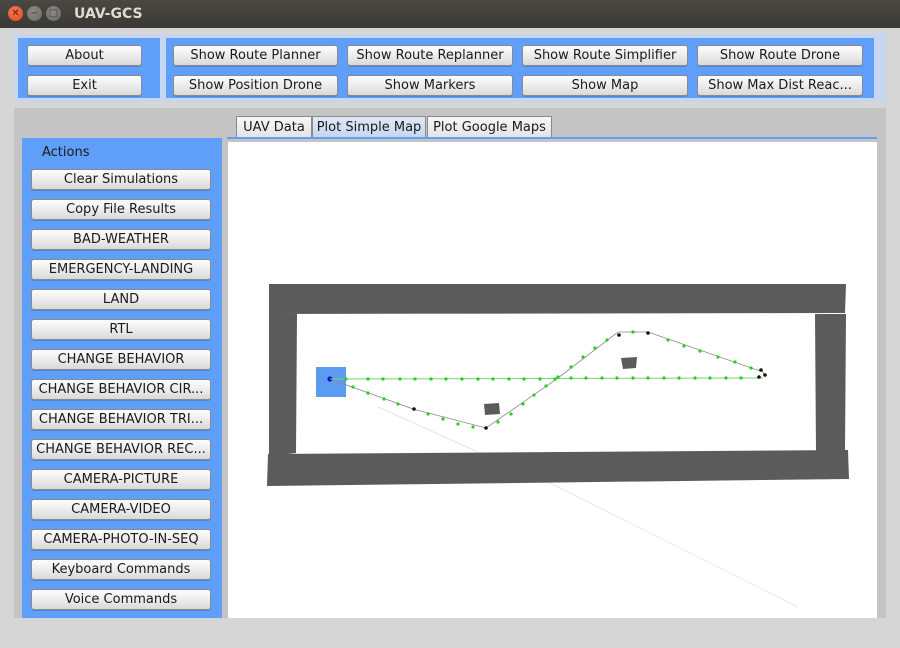  I want to click on straight-route-line, so click(546, 378).